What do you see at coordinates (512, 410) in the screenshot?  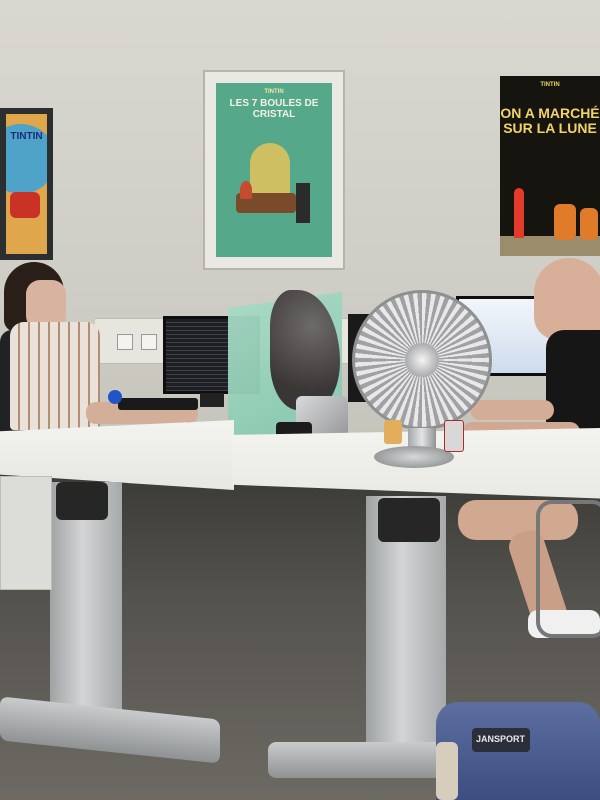 I see `person-right-arm` at bounding box center [512, 410].